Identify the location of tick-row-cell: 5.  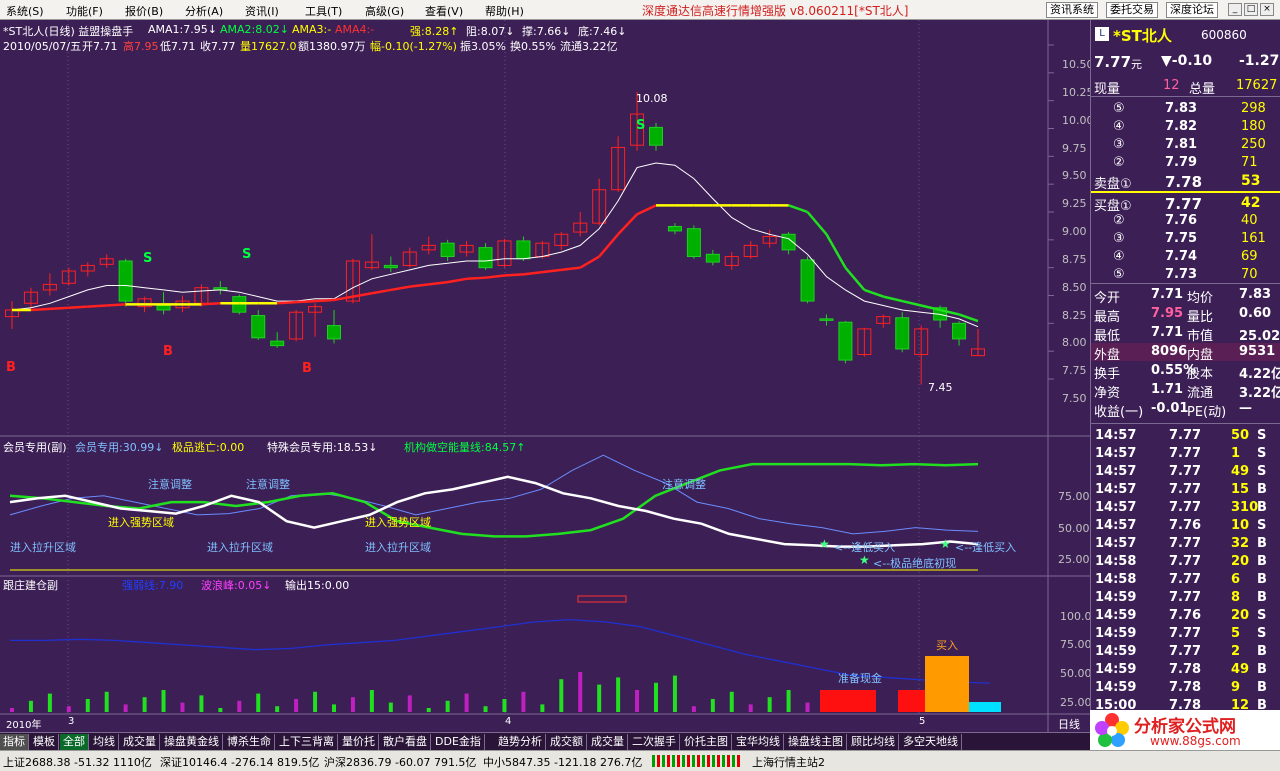
(1236, 633).